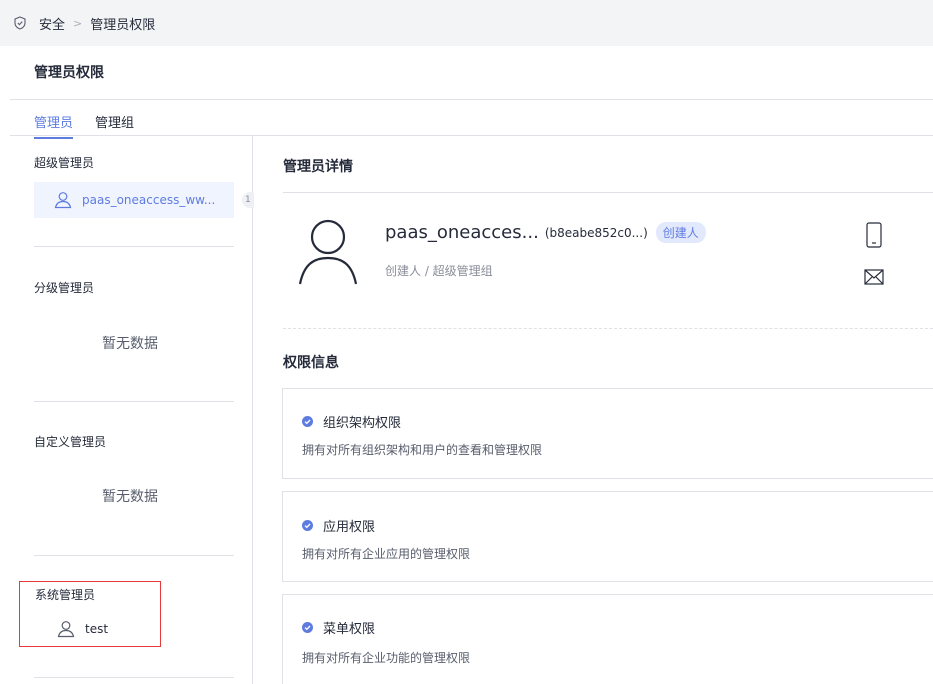 The height and width of the screenshot is (684, 933). Describe the element at coordinates (69, 73) in the screenshot. I see `page-title: 管理员权限` at that location.